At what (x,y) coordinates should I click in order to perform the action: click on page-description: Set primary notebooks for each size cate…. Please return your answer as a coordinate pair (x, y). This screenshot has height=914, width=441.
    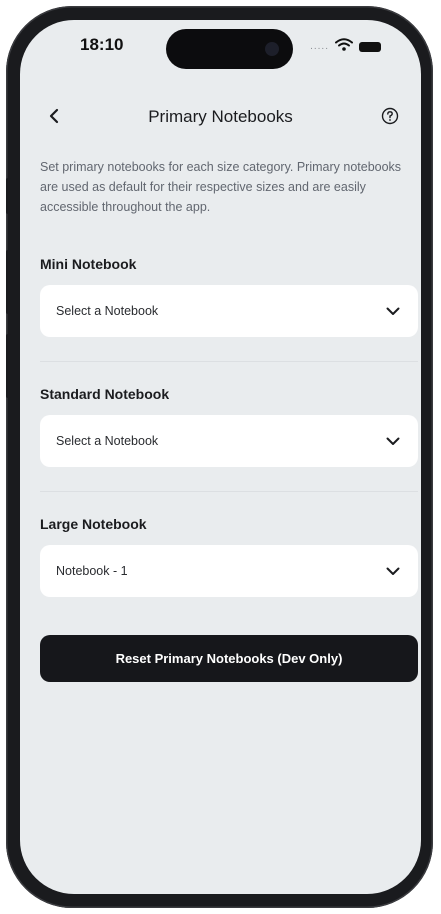
    Looking at the image, I should click on (221, 187).